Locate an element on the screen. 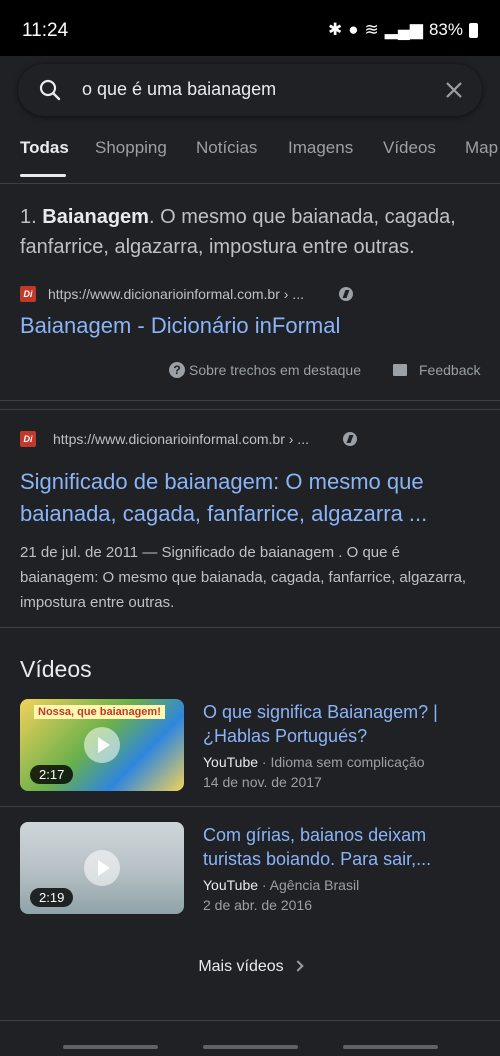  snippet-number: 1. is located at coordinates (31, 217).